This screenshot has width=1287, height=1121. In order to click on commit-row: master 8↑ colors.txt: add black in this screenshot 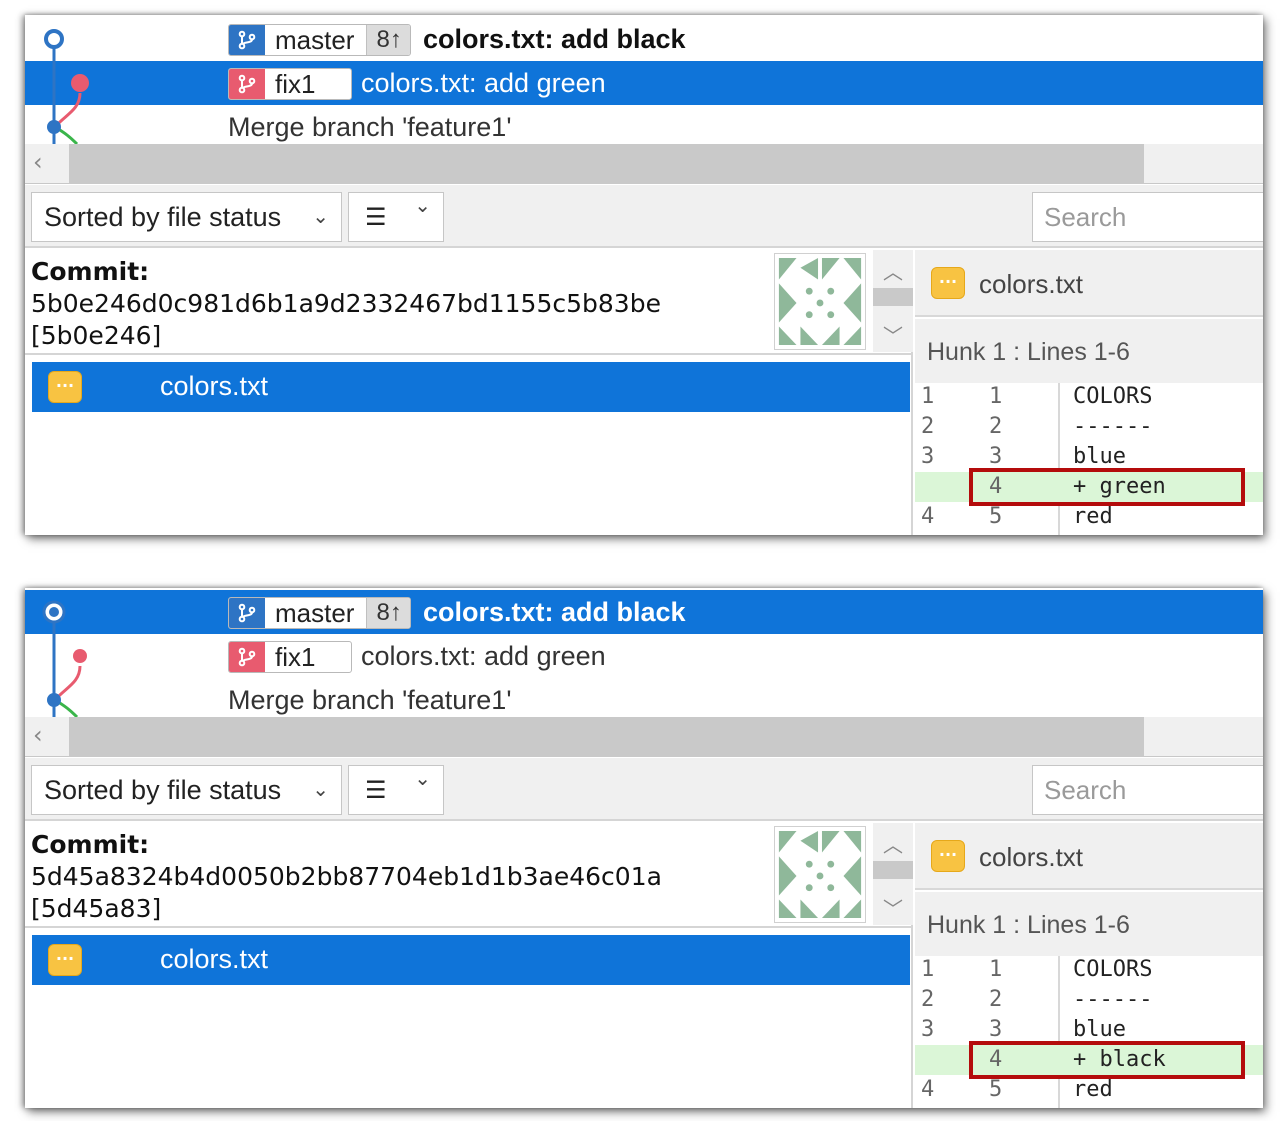, I will do `click(644, 39)`.